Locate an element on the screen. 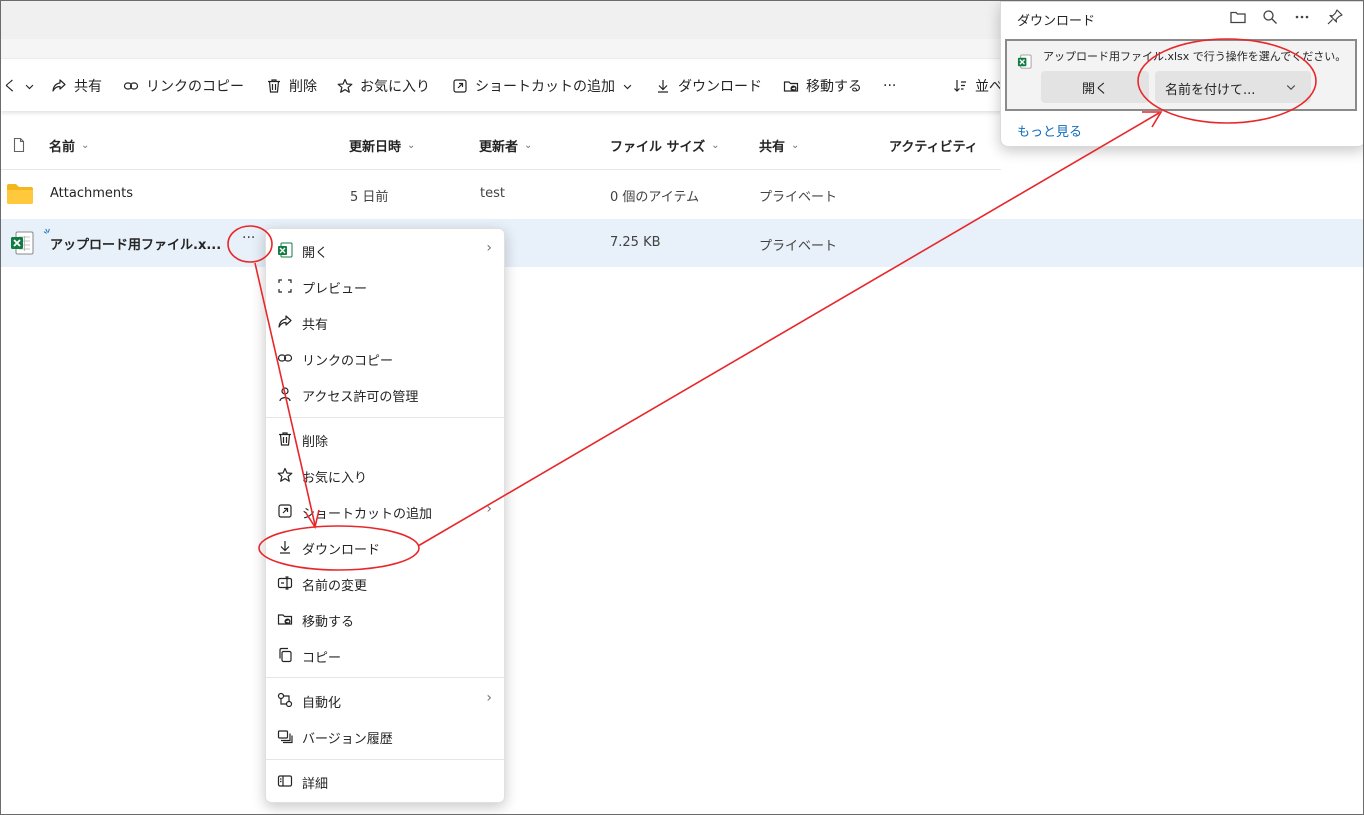 This screenshot has width=1364, height=815. person-key-icon is located at coordinates (285, 394).